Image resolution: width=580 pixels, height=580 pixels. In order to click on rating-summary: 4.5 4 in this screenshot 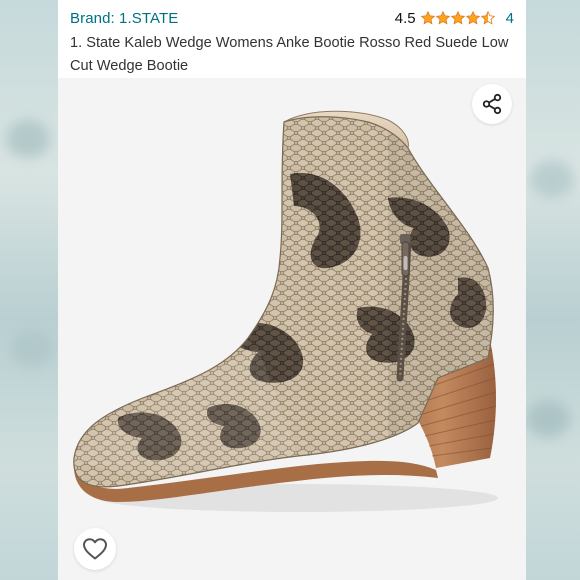, I will do `click(454, 18)`.